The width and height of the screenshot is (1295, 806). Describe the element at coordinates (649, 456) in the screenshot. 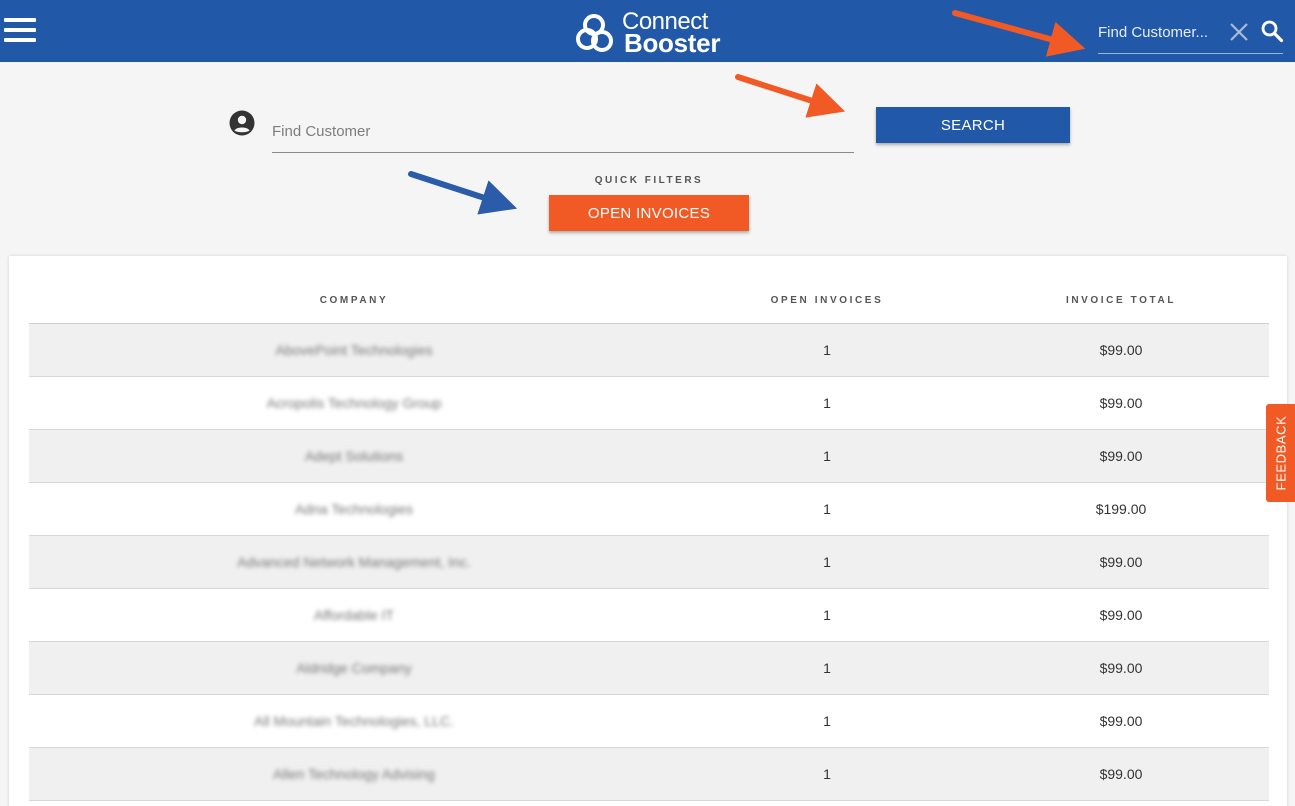

I see `table-row: Adept Solutions 1 $99.00` at that location.